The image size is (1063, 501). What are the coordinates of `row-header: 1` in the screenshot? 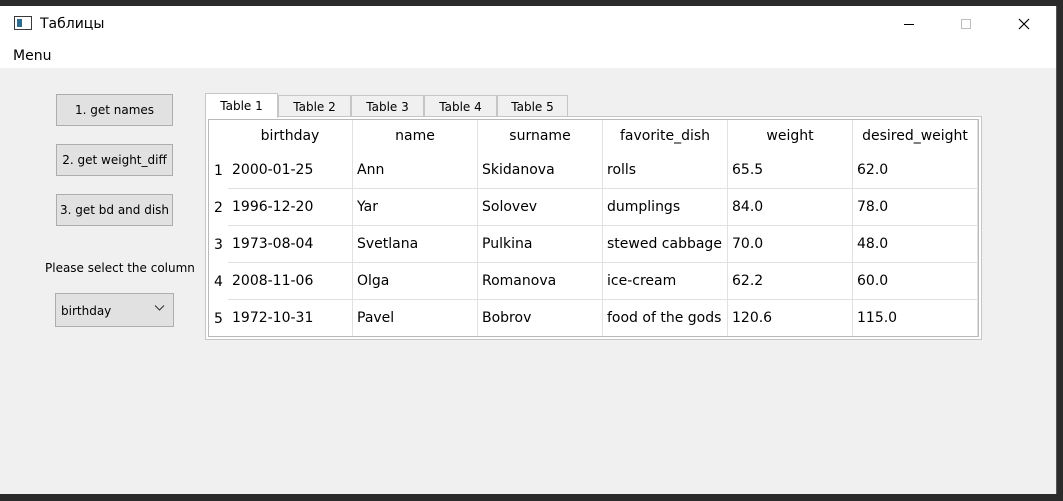 It's located at (218, 170).